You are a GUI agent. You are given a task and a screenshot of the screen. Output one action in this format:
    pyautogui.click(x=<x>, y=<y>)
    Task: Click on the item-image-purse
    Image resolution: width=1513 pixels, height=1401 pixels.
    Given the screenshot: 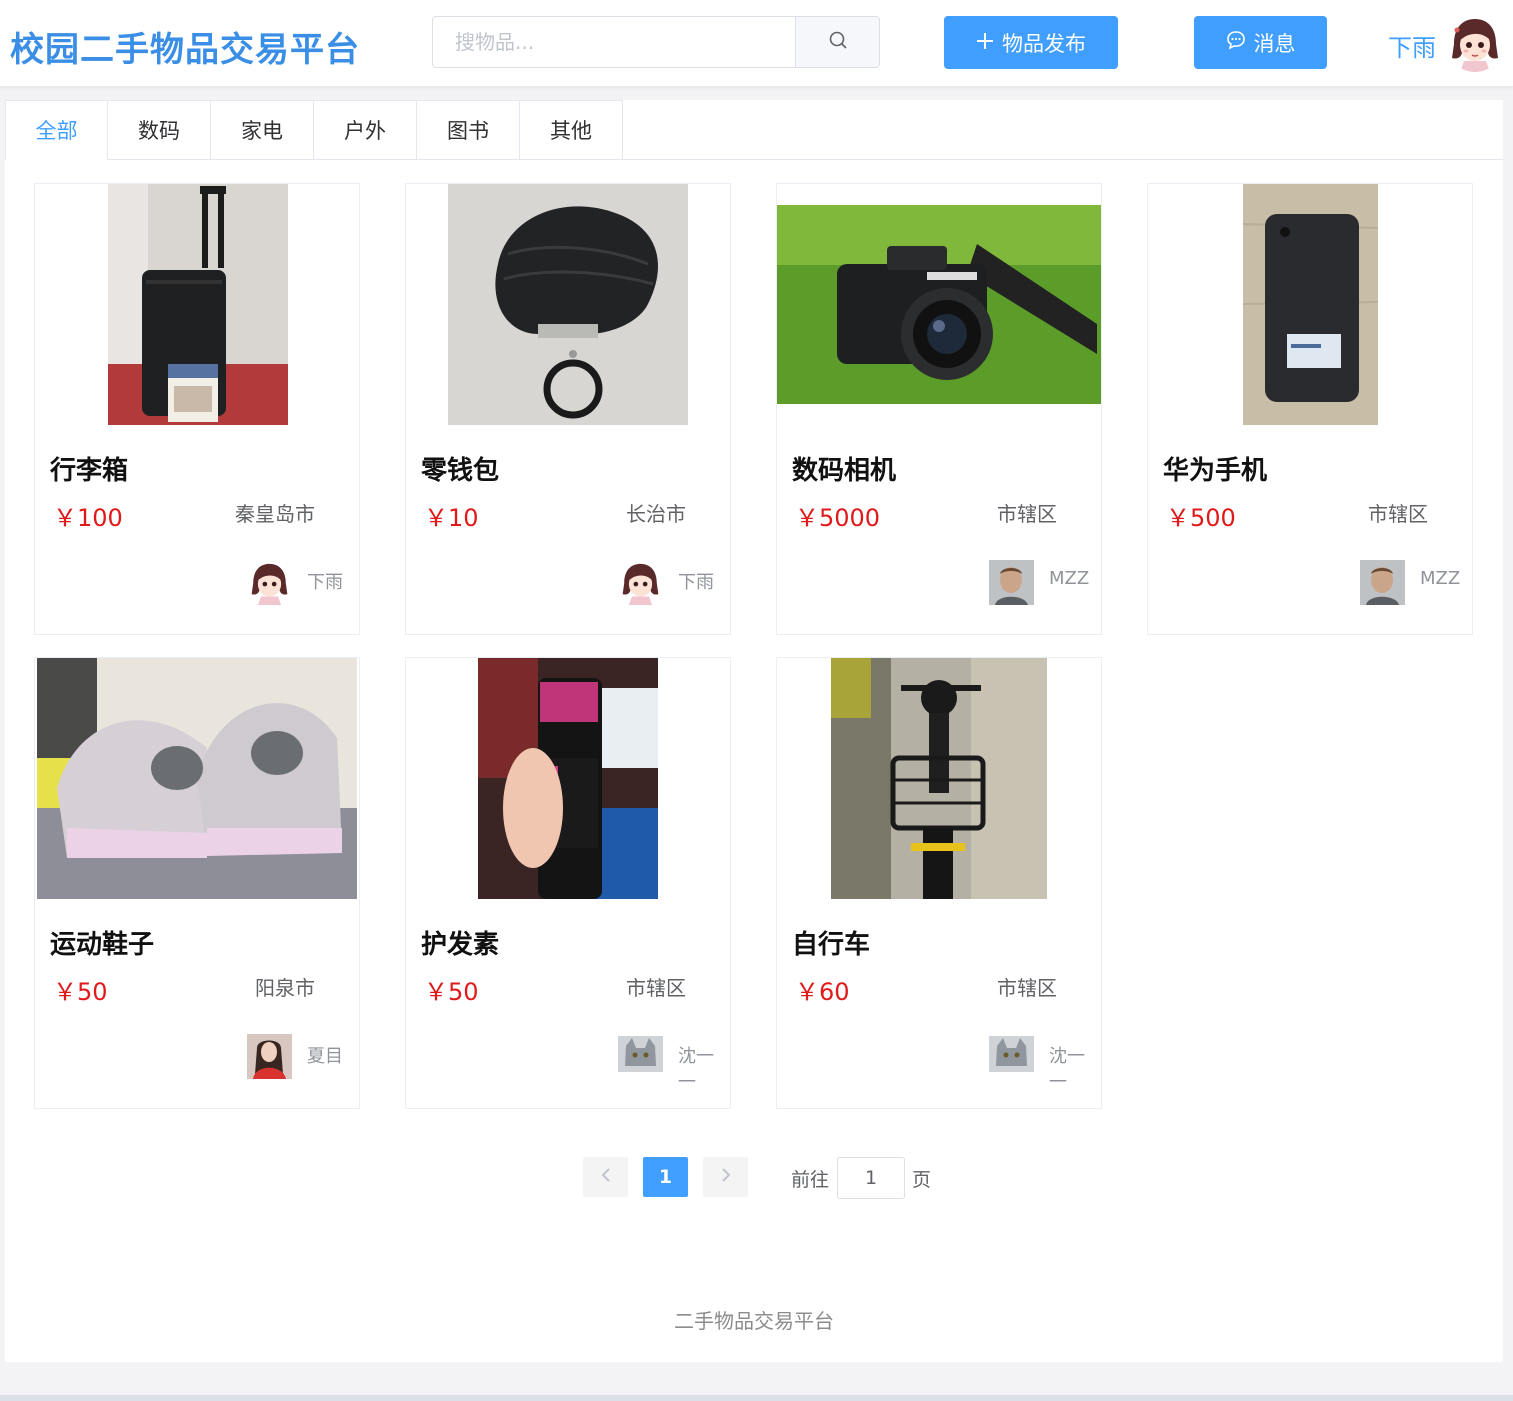 What is the action you would take?
    pyautogui.click(x=568, y=304)
    